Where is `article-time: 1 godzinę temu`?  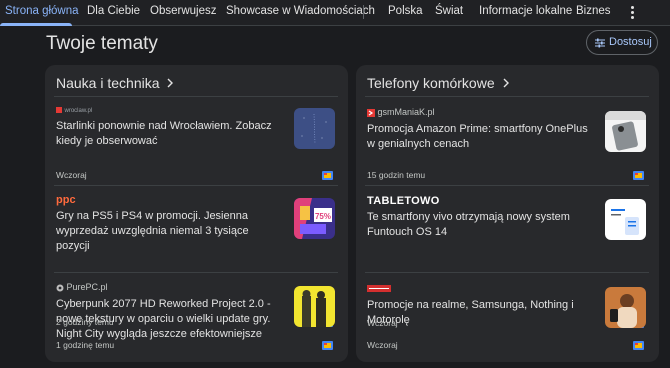
article-time: 1 godzinę temu is located at coordinates (85, 345).